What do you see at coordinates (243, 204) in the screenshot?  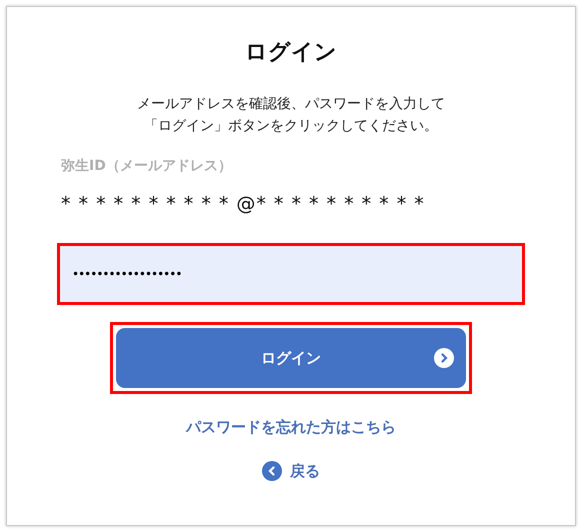 I see `masked-email: * * * * * * * * * * @* * * * * * * * * *` at bounding box center [243, 204].